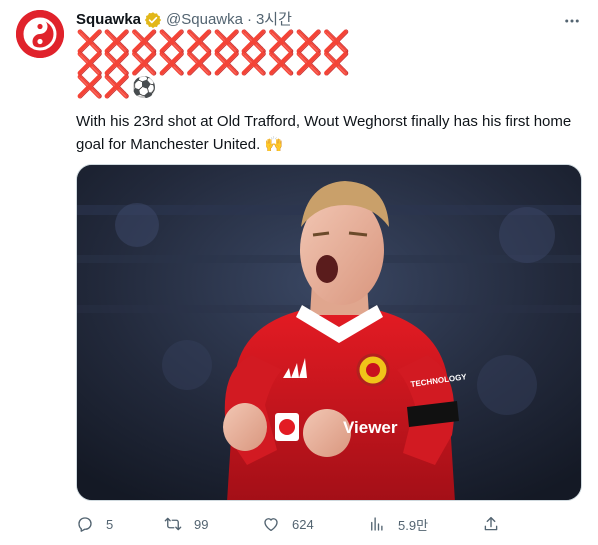 This screenshot has width=598, height=545. I want to click on views-chart-icon, so click(377, 524).